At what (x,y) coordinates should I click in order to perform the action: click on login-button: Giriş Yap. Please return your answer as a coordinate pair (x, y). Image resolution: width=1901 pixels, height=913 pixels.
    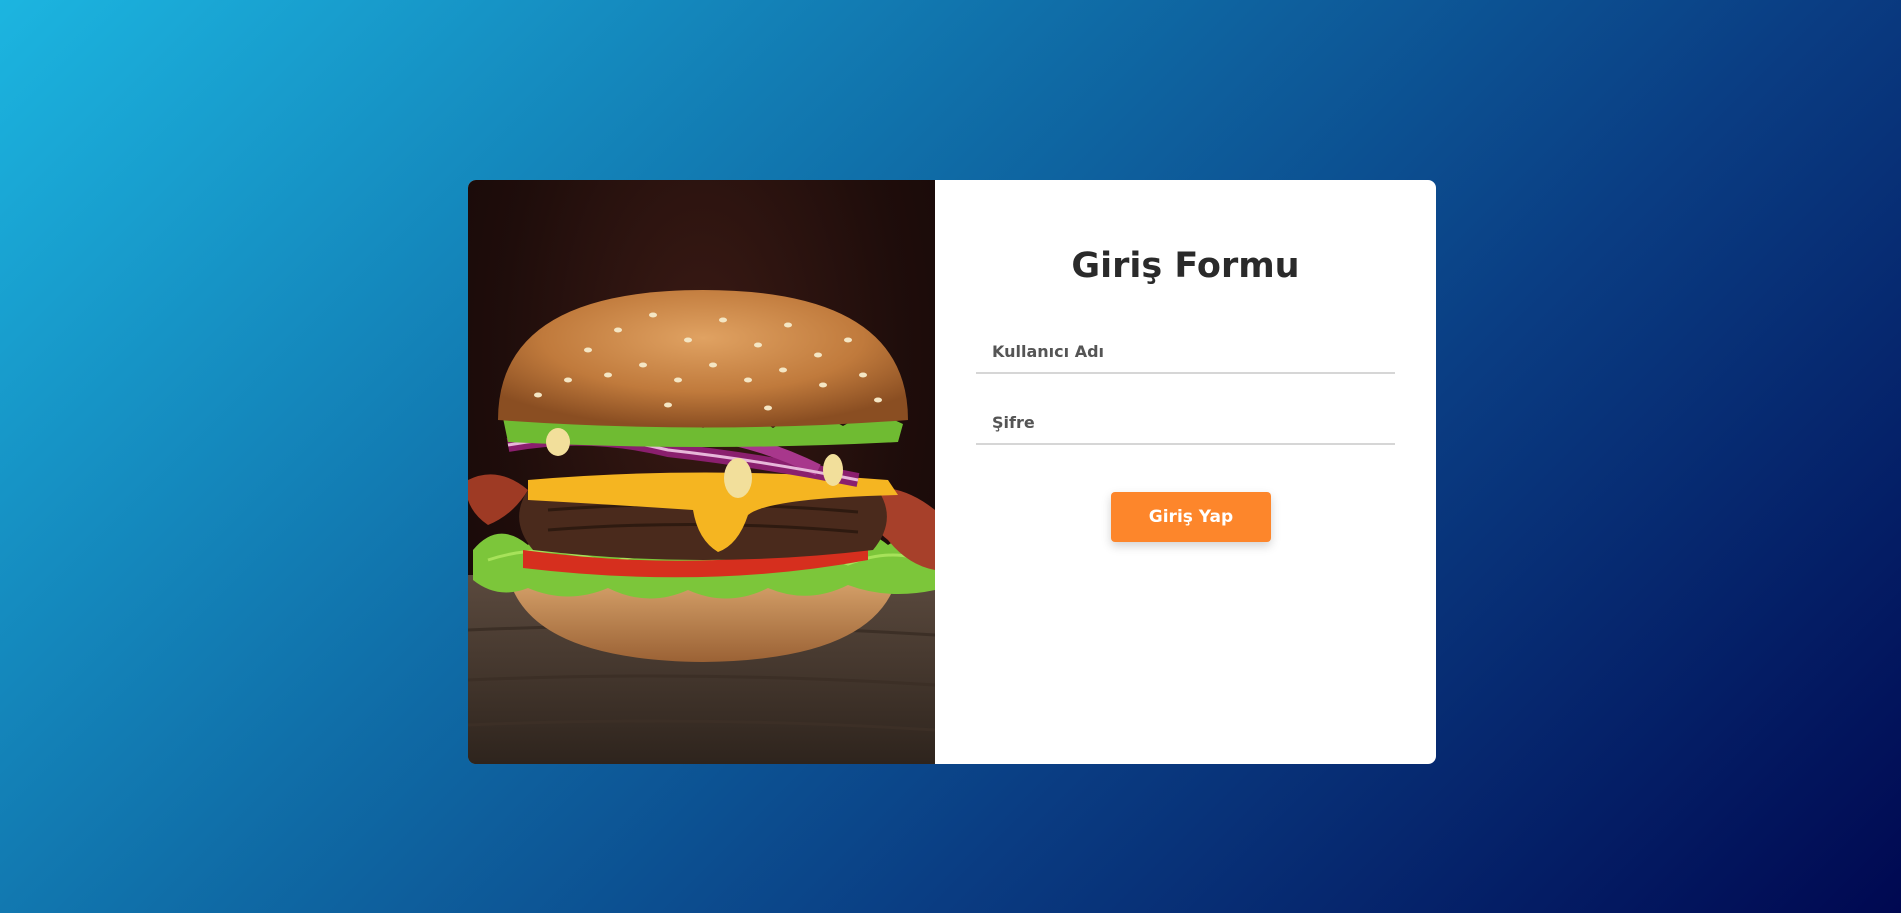
    Looking at the image, I should click on (1191, 517).